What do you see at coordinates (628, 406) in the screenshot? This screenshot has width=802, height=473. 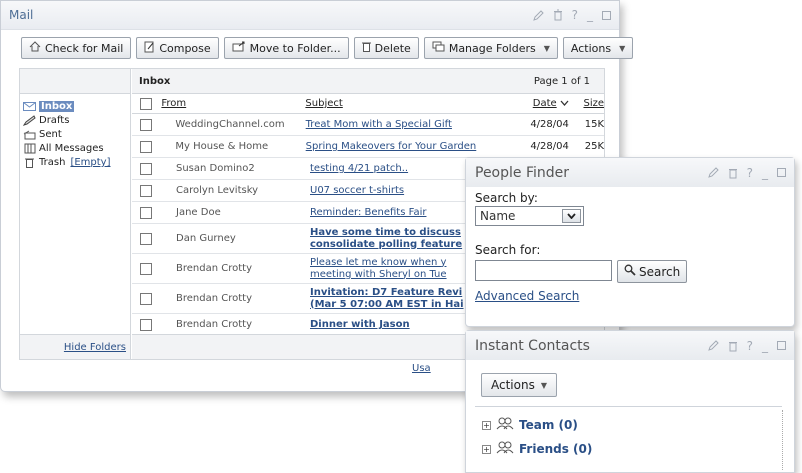 I see `divider` at bounding box center [628, 406].